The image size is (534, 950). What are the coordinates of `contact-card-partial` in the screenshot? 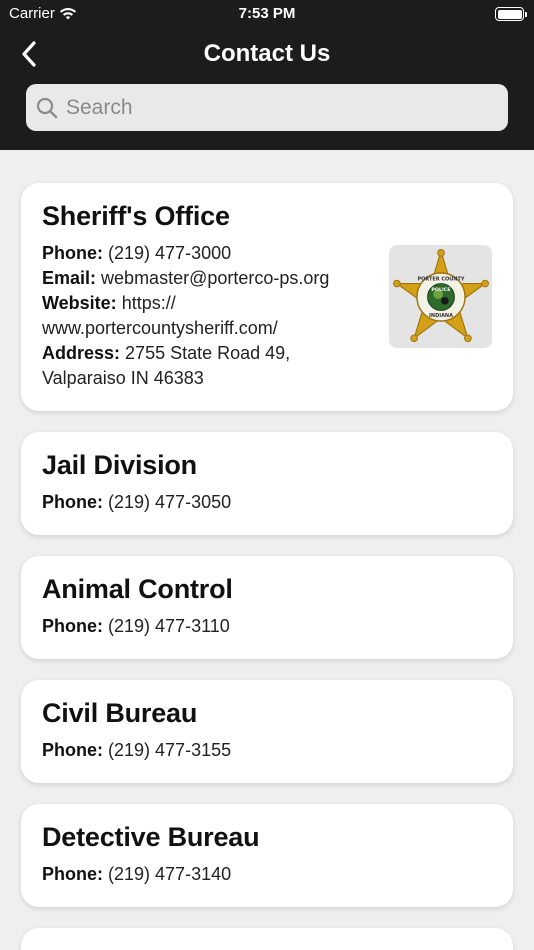 It's located at (267, 939).